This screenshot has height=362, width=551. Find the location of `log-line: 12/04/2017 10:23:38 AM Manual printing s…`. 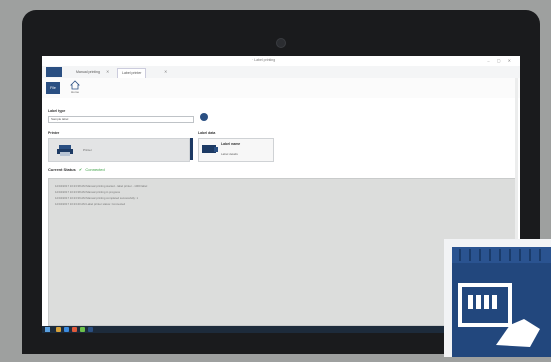

log-line: 12/04/2017 10:23:38 AM Manual printing s… is located at coordinates (101, 186).